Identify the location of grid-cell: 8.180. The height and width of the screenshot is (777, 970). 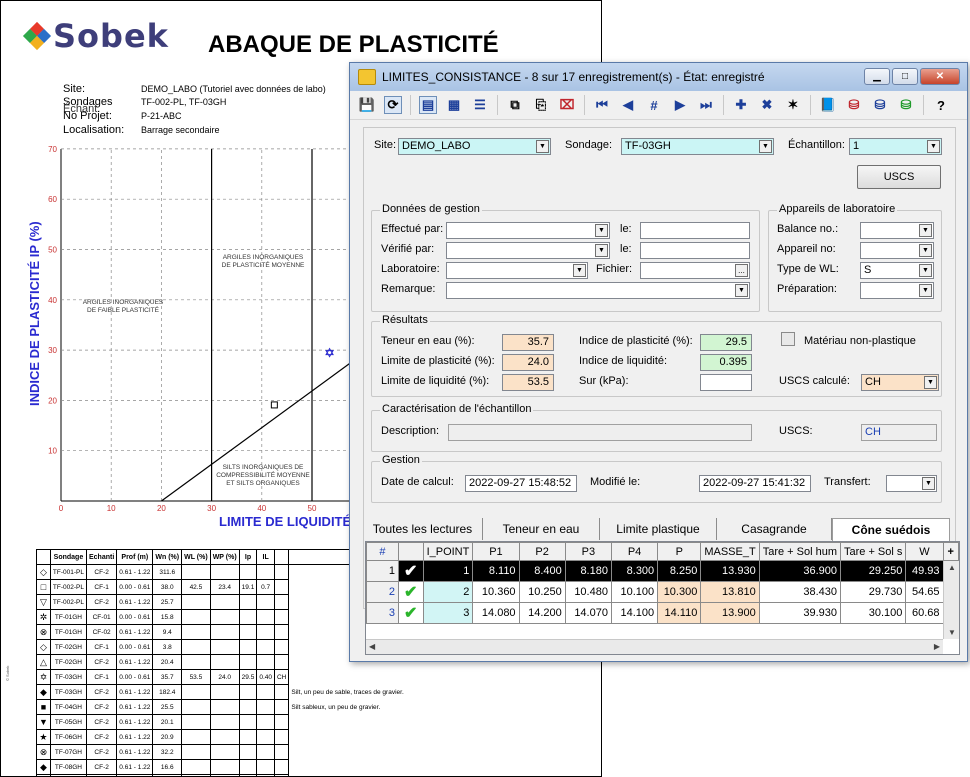
(588, 571).